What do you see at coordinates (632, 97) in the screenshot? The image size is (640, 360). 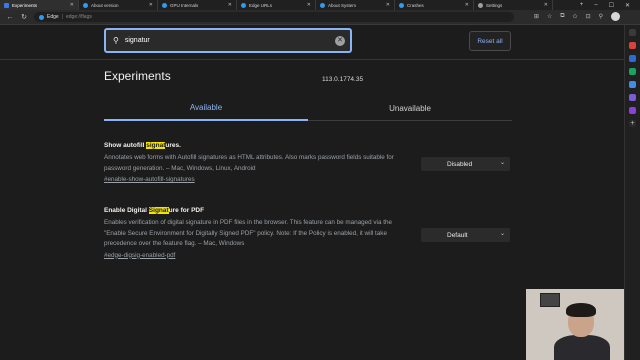 I see `outlook-icon` at bounding box center [632, 97].